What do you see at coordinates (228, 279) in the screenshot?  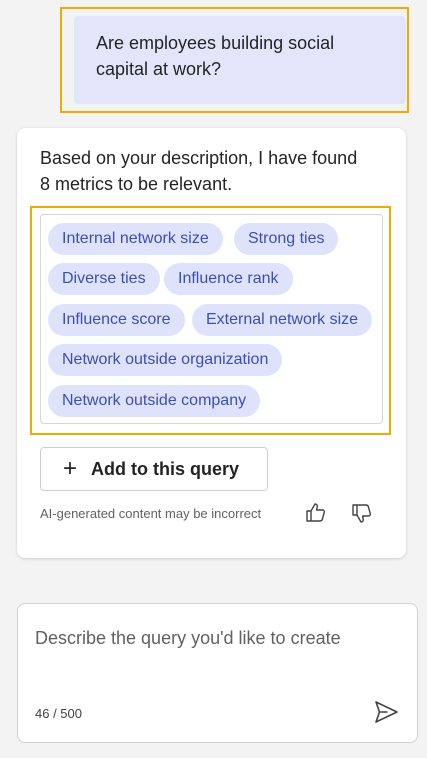 I see `metric-chip-influence-rank: Influence rank` at bounding box center [228, 279].